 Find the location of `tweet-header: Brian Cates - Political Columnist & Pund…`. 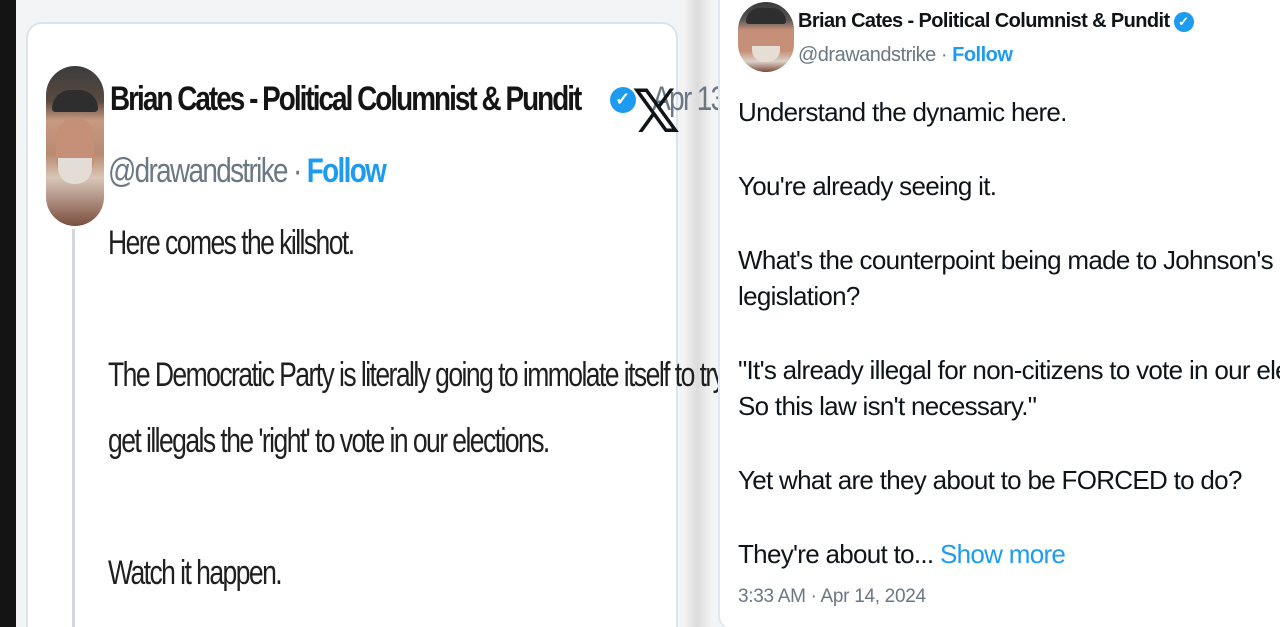

tweet-header: Brian Cates - Political Columnist & Pund… is located at coordinates (996, 21).